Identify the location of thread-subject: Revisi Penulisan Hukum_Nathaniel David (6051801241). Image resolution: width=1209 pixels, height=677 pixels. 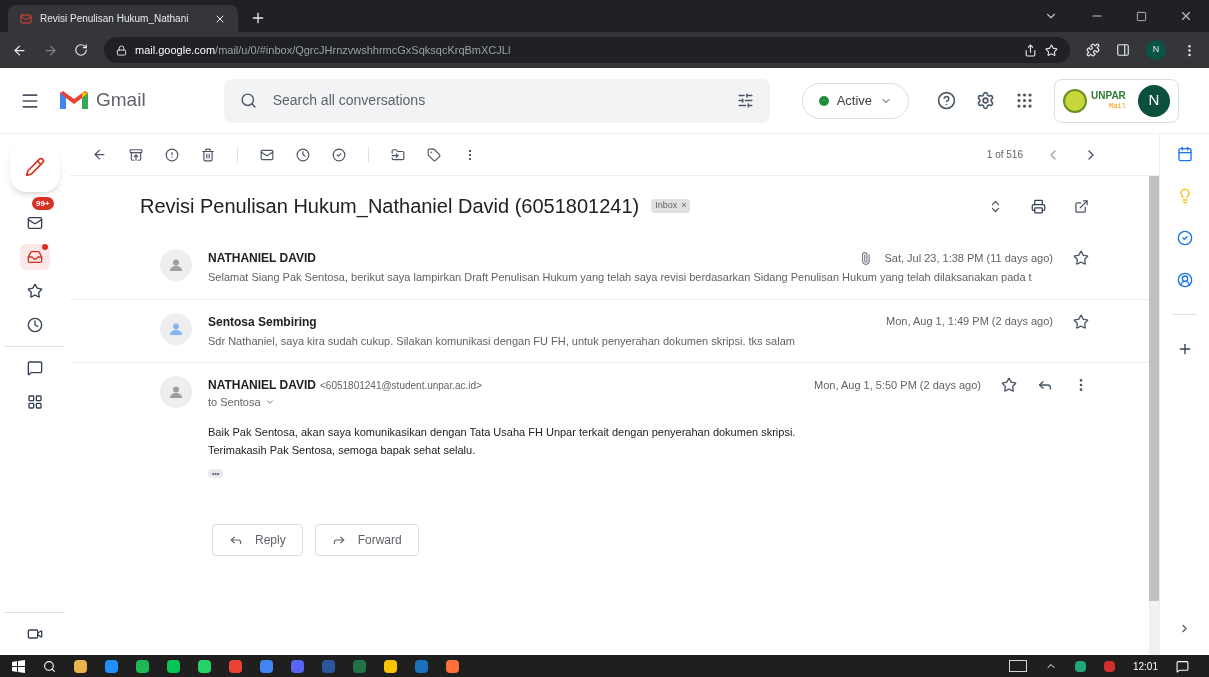
(390, 207).